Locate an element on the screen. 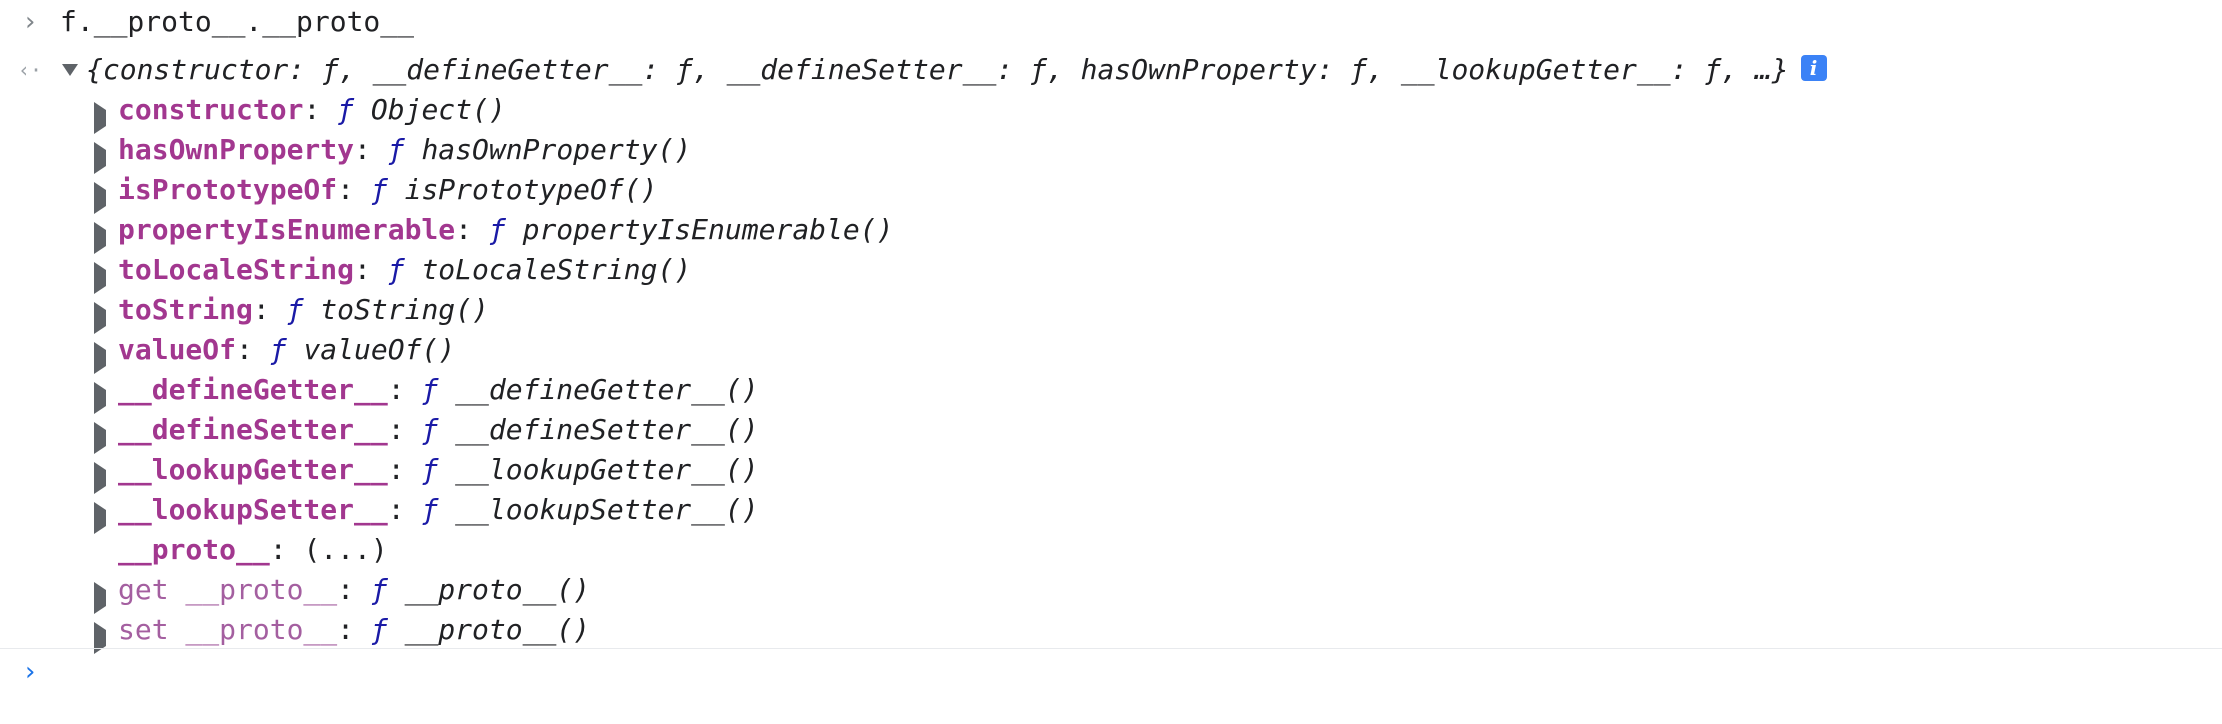 This screenshot has width=2222, height=724. property-key: __lookupGetter__ is located at coordinates (253, 469).